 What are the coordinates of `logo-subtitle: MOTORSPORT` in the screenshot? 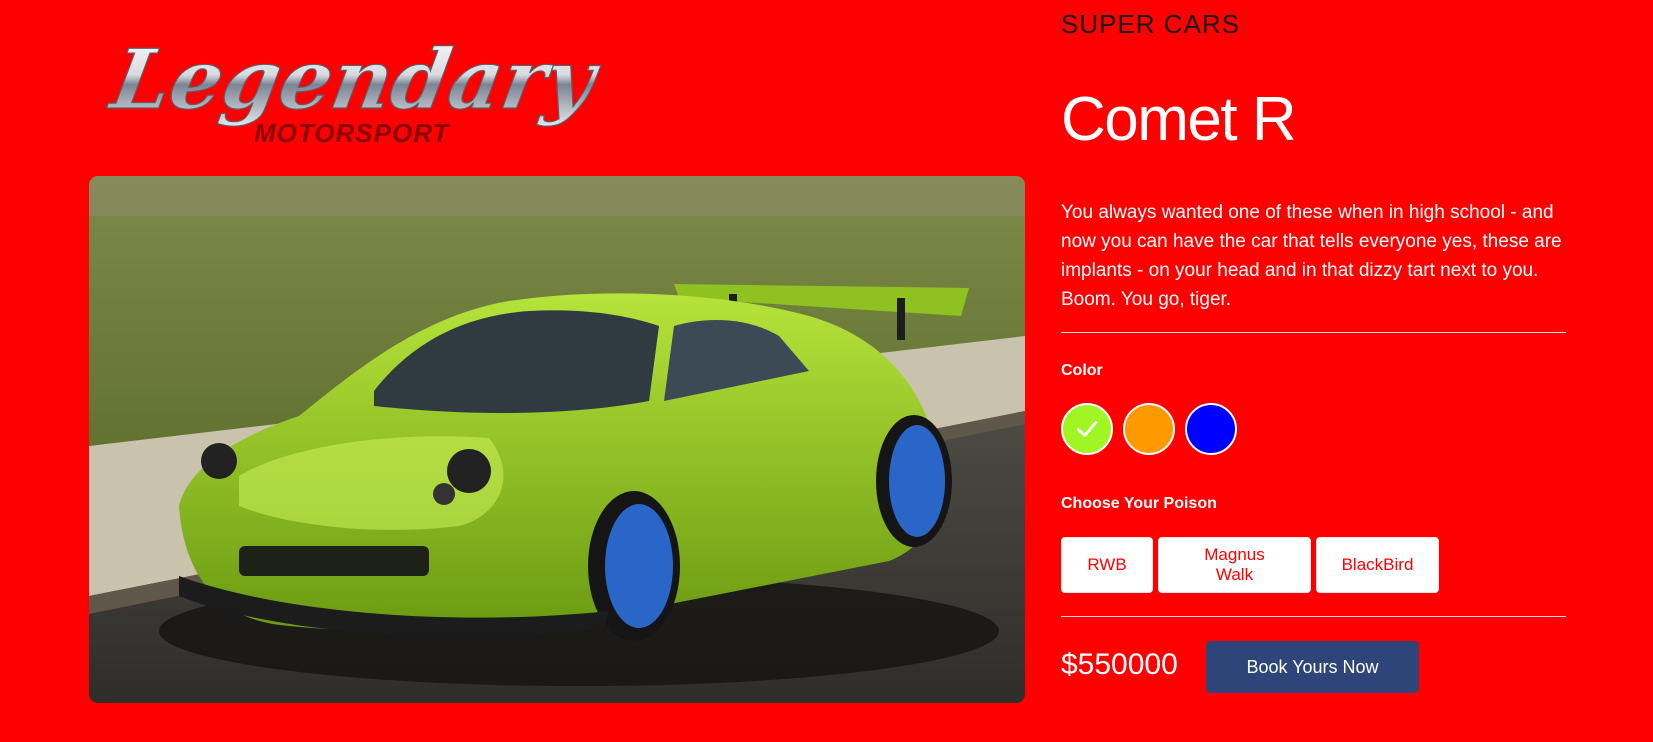 It's located at (352, 133).